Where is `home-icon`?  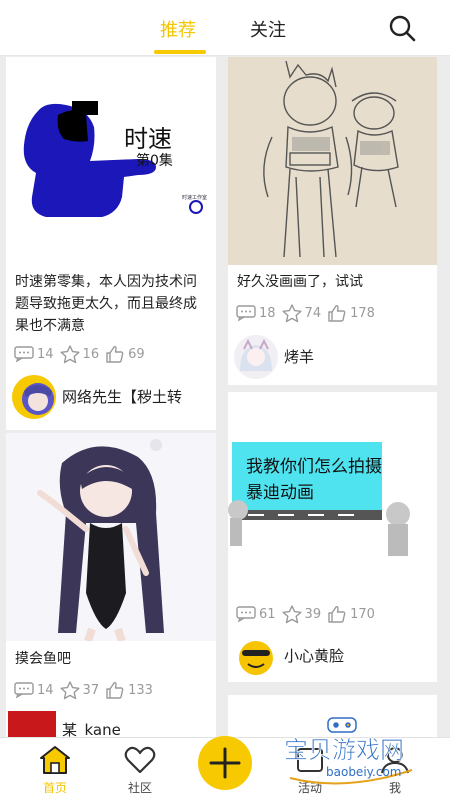 home-icon is located at coordinates (55, 760).